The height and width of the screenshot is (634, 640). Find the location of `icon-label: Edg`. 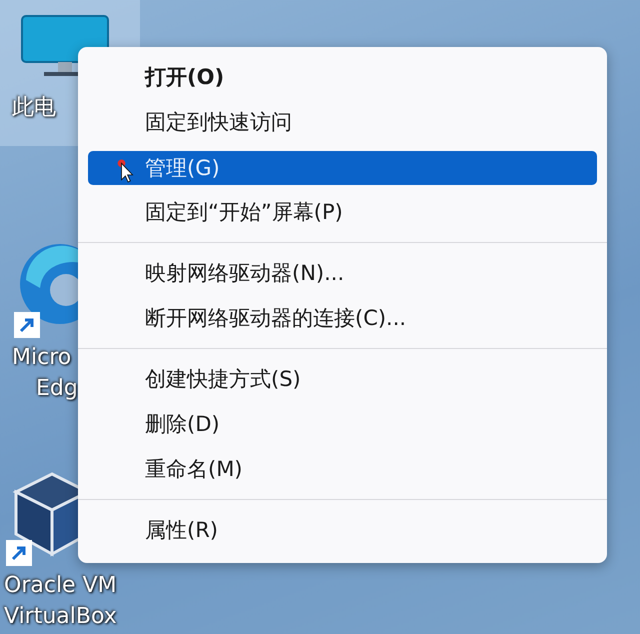

icon-label: Edg is located at coordinates (56, 389).